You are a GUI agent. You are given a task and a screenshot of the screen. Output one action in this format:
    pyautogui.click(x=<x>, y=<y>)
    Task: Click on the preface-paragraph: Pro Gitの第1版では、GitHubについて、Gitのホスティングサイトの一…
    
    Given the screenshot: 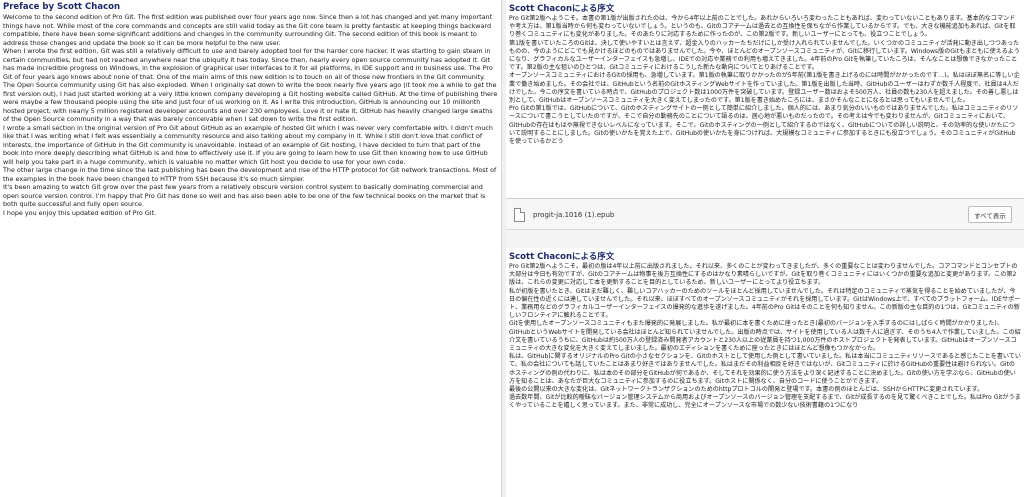 What is the action you would take?
    pyautogui.click(x=764, y=125)
    